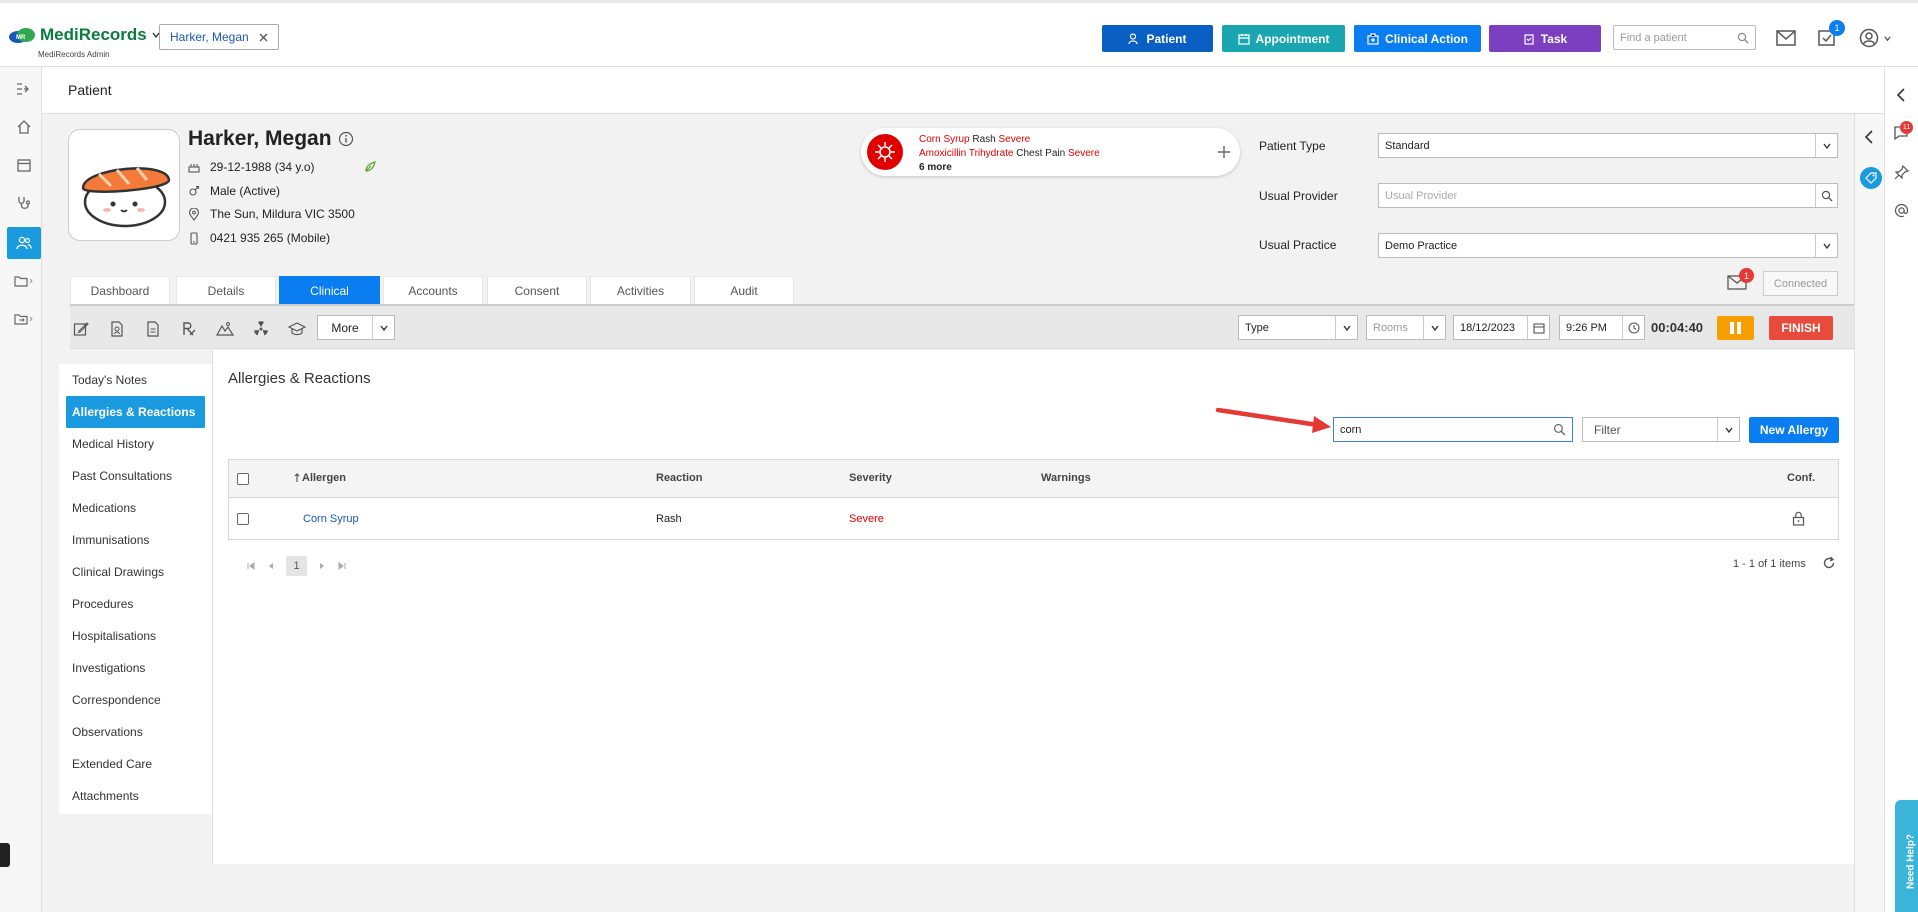  I want to click on find-patient-input: Find a patient, so click(1684, 37).